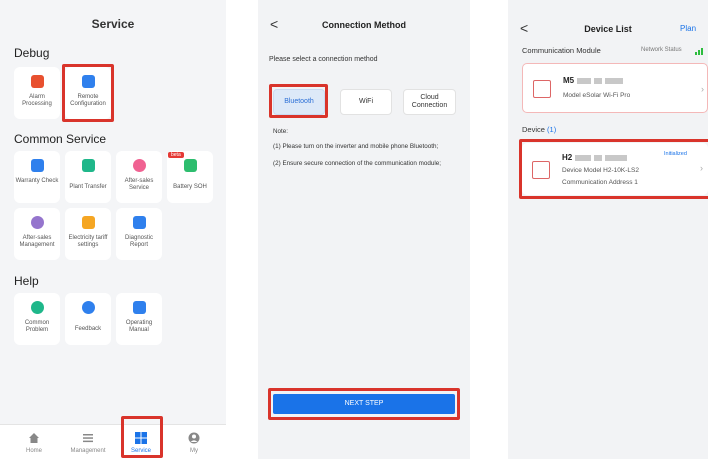 The width and height of the screenshot is (708, 459). I want to click on chevron-right-icon: ›, so click(702, 89).